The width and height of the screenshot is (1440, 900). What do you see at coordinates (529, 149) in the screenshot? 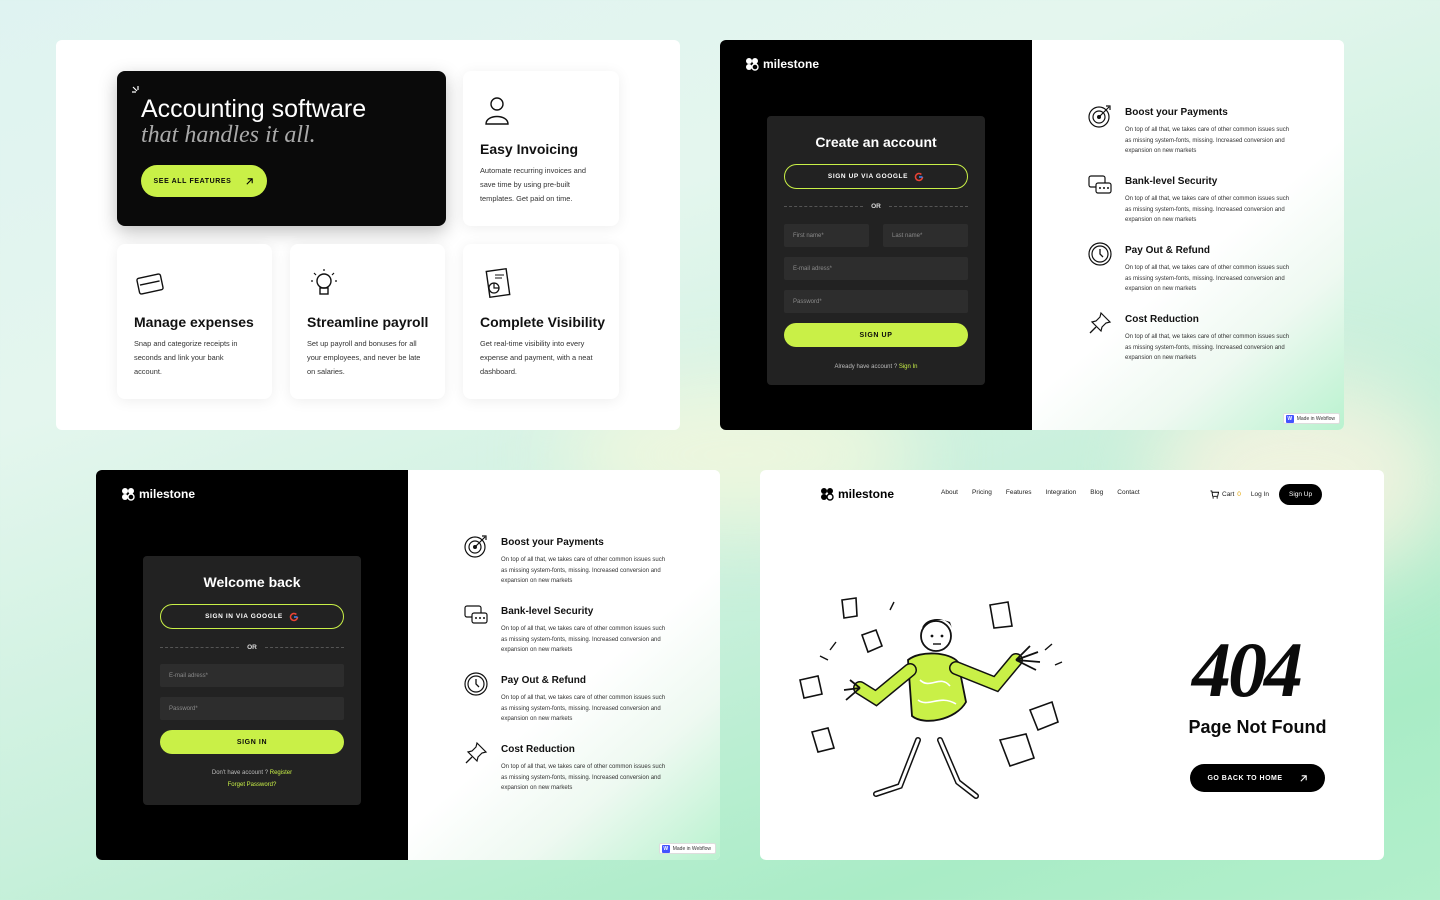
I see `feature-title: Easy Invoicing` at bounding box center [529, 149].